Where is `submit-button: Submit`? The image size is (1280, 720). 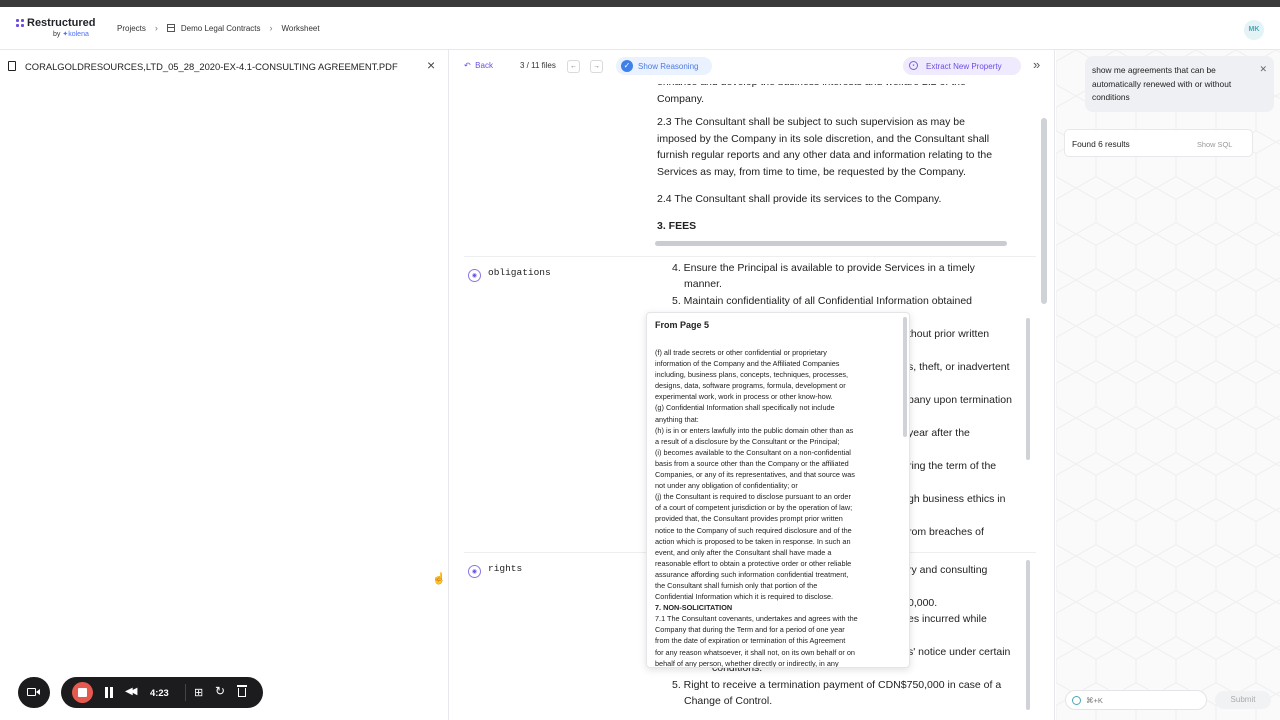
submit-button: Submit is located at coordinates (1243, 700).